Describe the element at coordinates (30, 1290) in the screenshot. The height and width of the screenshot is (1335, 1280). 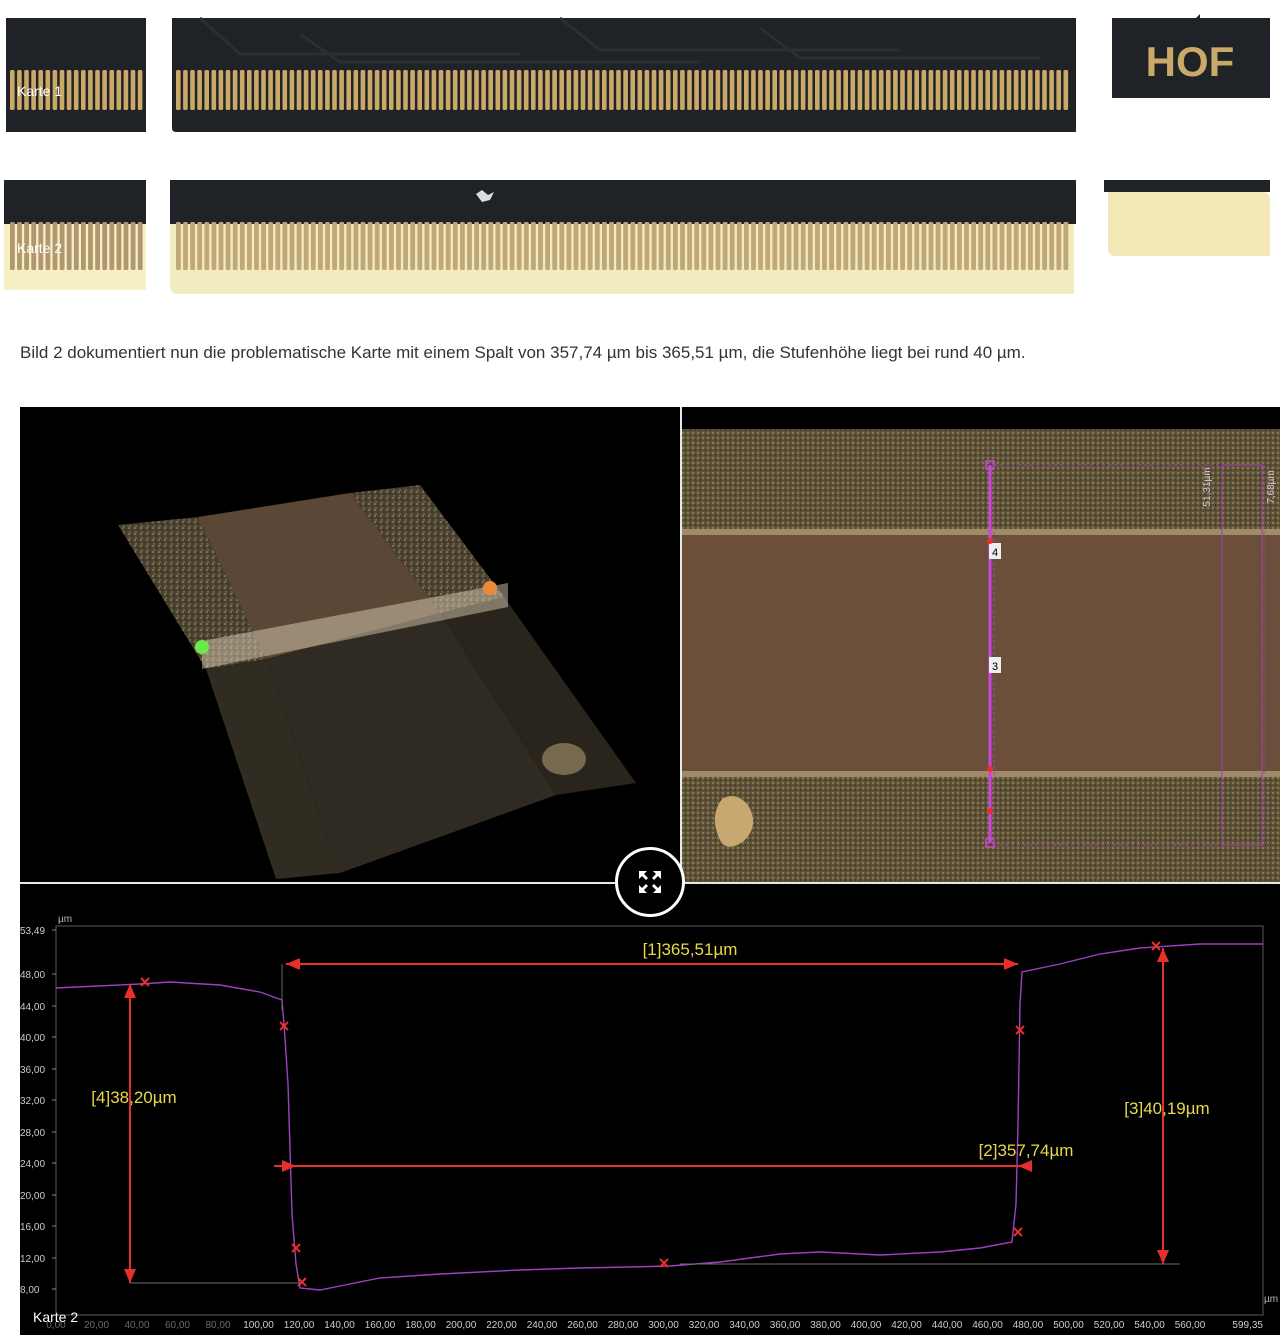
I see `y-tick-label: 8,00` at that location.